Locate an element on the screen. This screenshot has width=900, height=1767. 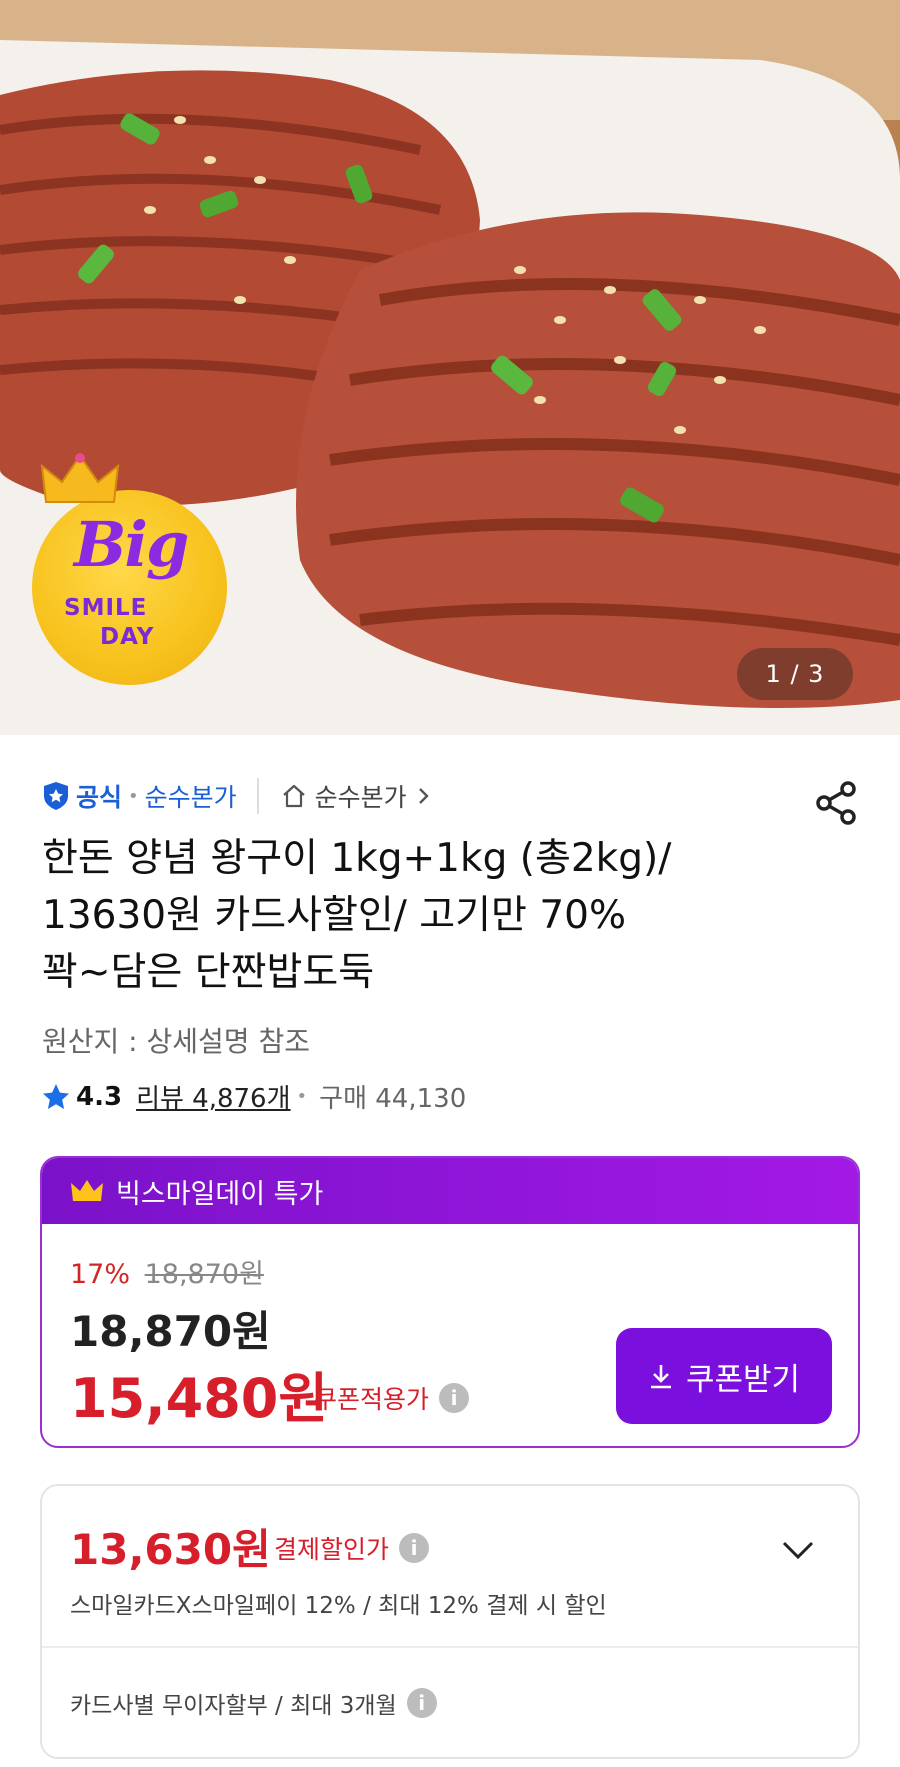
purchase-count: 구매 44,130 is located at coordinates (393, 1099).